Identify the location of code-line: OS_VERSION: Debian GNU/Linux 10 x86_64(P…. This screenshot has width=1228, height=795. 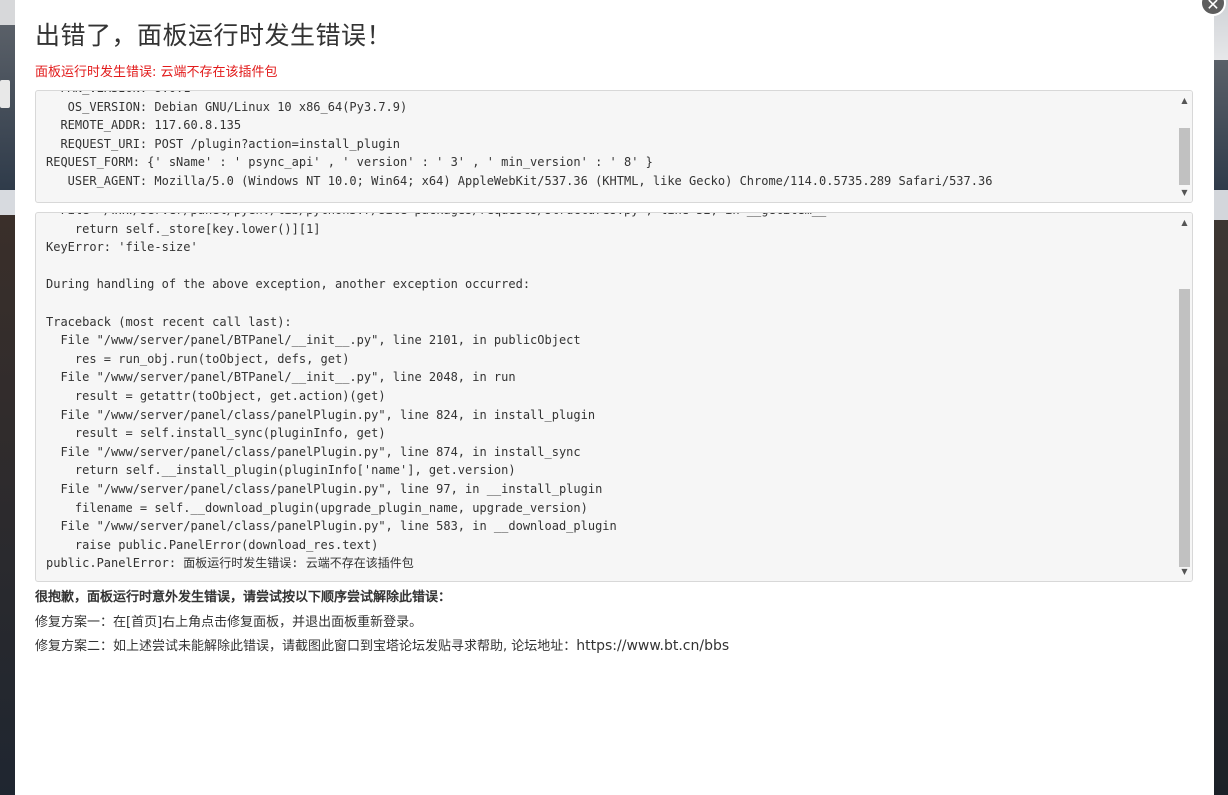
(227, 106).